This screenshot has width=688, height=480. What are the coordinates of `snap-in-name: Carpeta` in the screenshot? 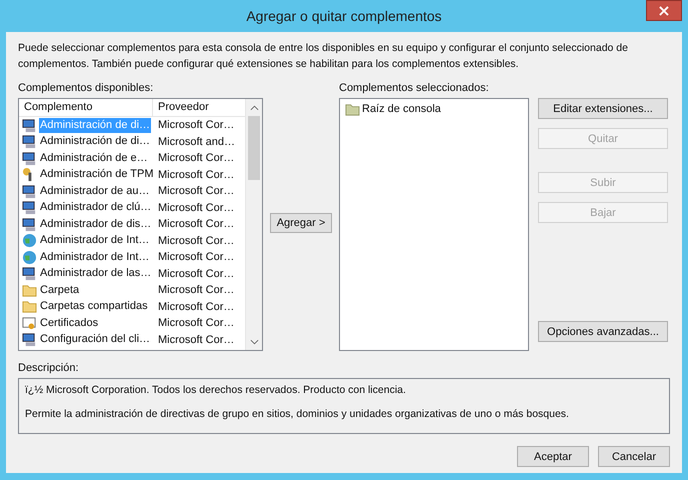 It's located at (59, 290).